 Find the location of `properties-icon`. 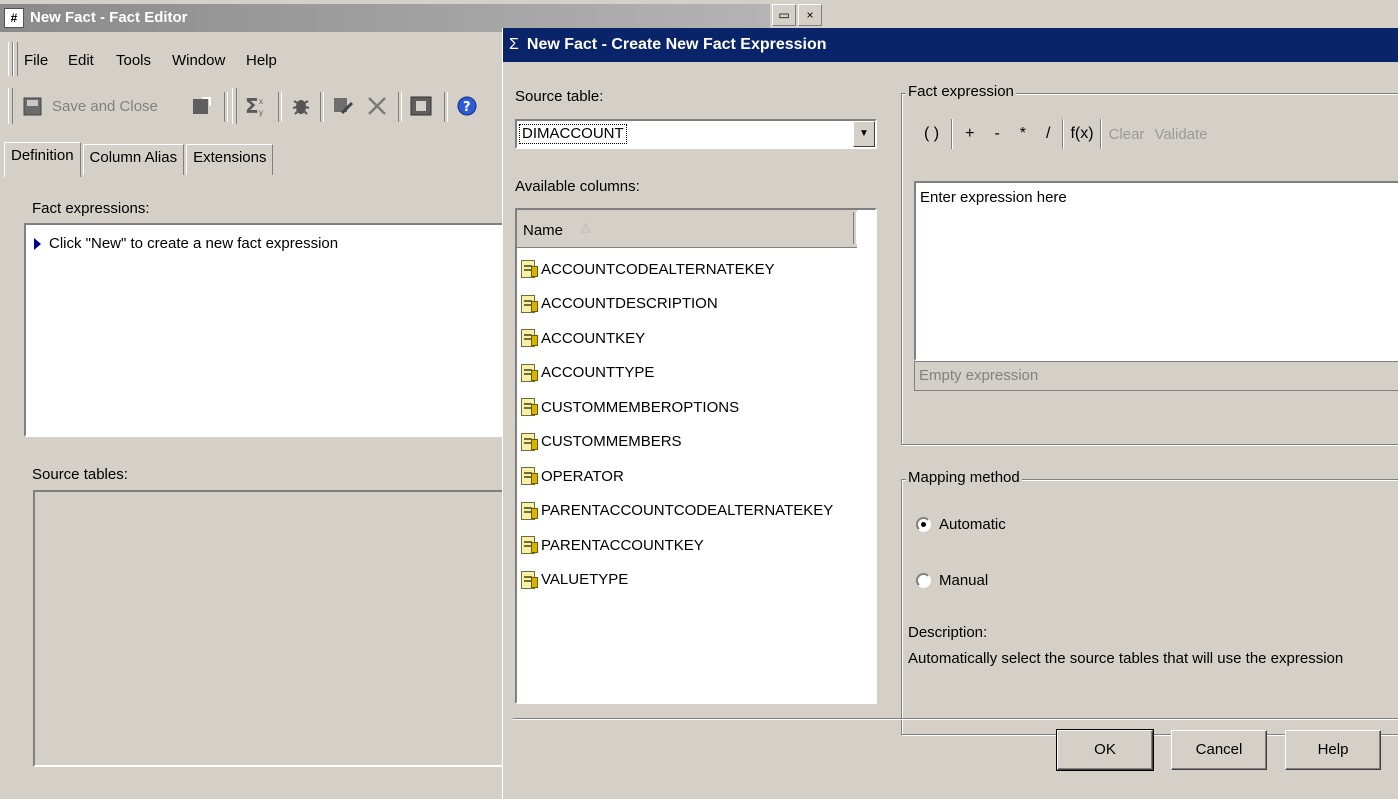

properties-icon is located at coordinates (421, 106).